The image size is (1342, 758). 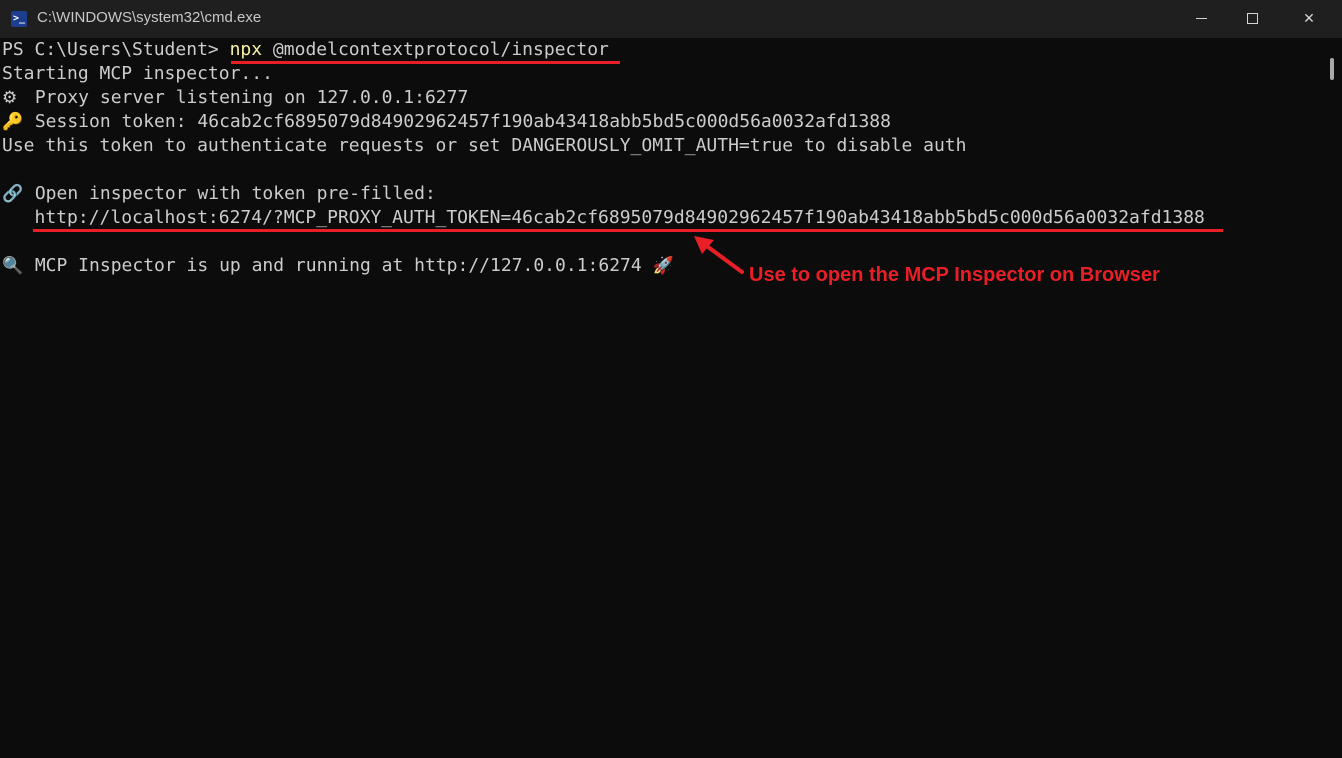 I want to click on maximize-icon, so click(x=1252, y=18).